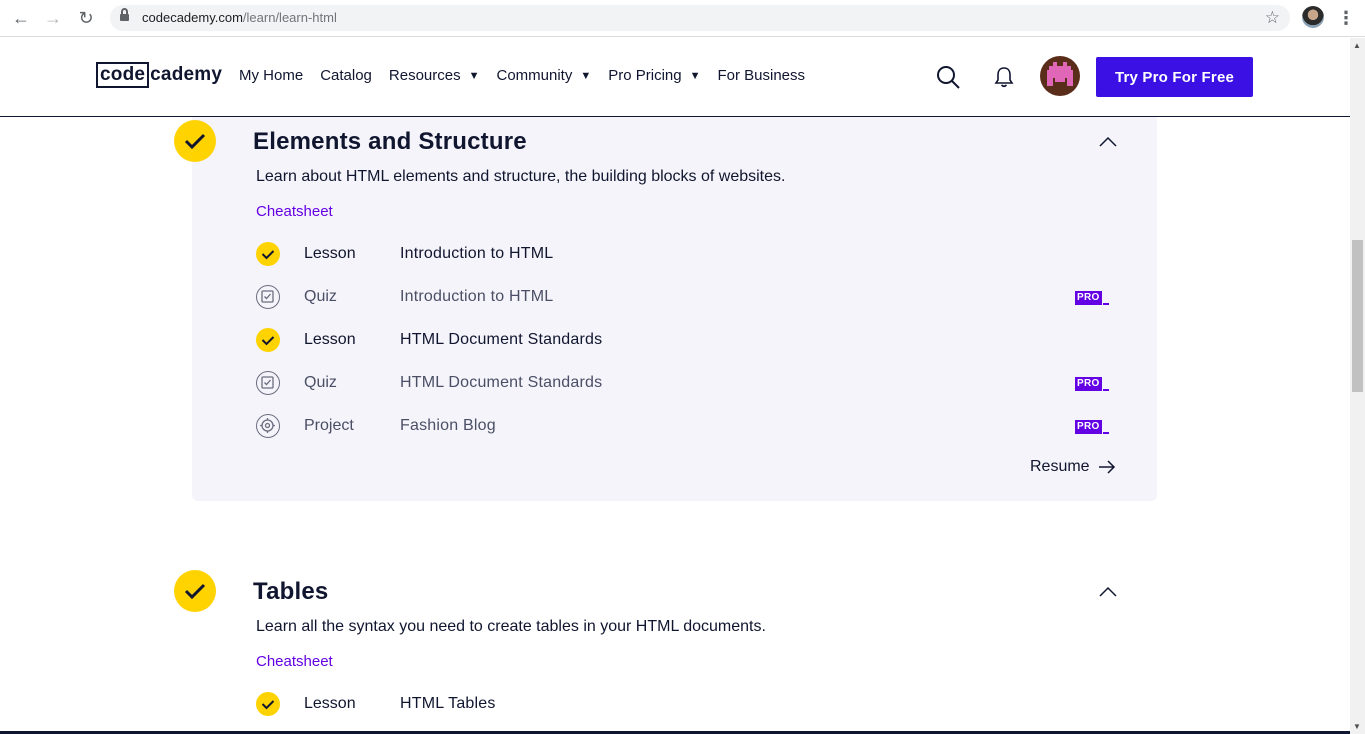 The height and width of the screenshot is (734, 1365). Describe the element at coordinates (434, 75) in the screenshot. I see `nav-resources: Resources ▼` at that location.